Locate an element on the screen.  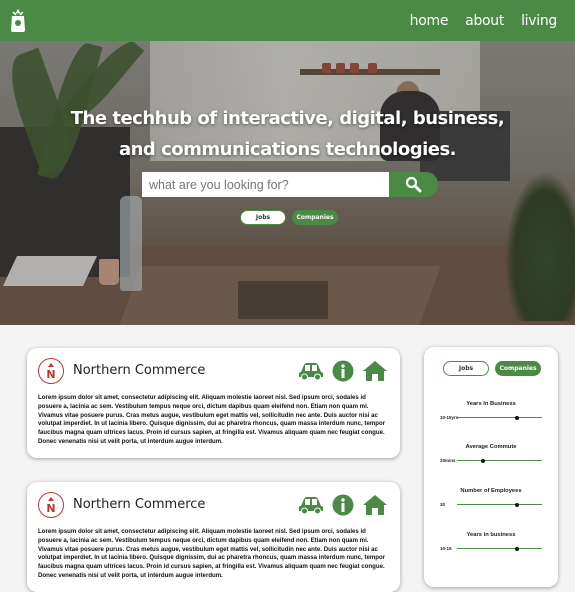
slider-label: Years in business is located at coordinates (491, 535).